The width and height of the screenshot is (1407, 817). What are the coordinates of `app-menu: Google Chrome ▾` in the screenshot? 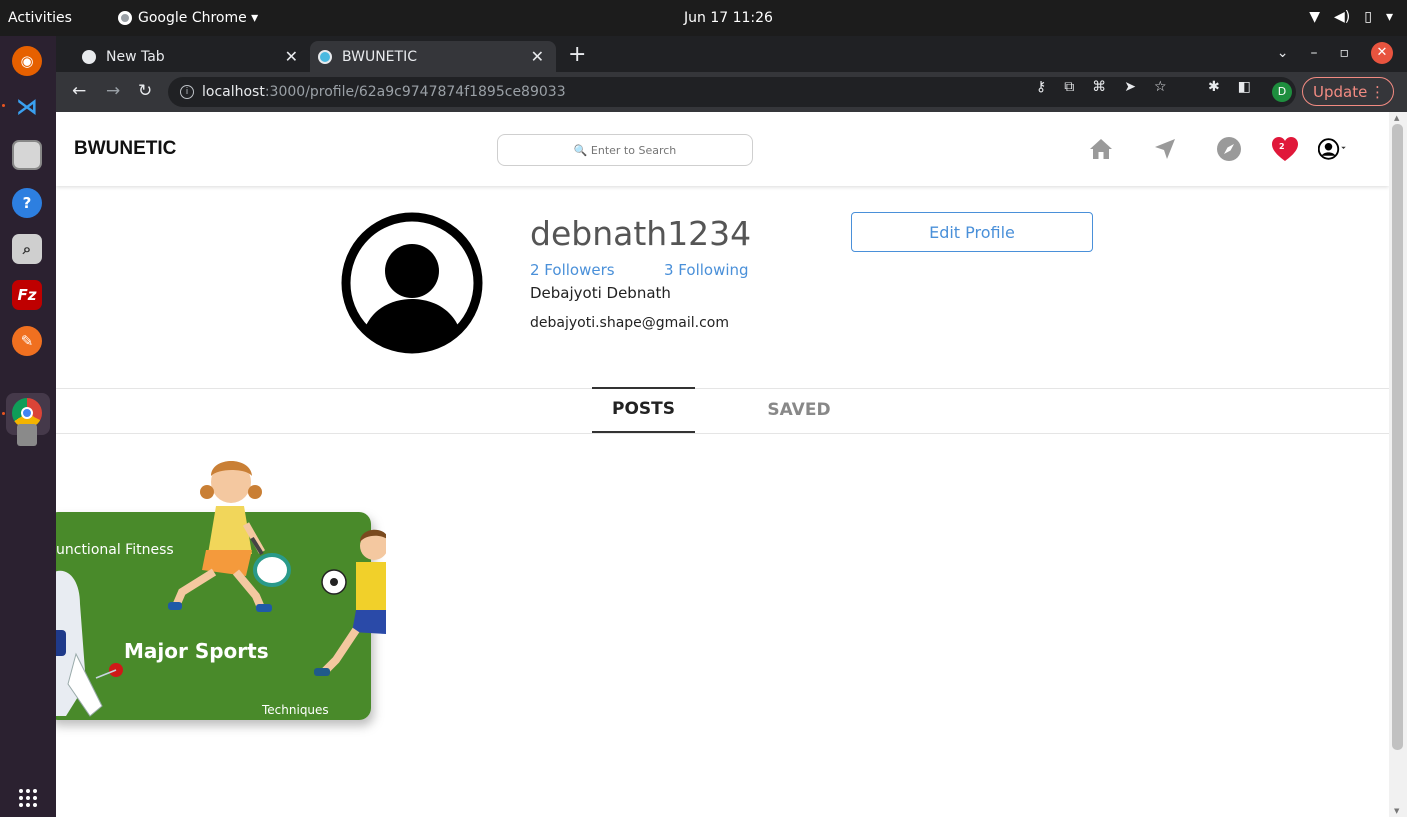 It's located at (188, 18).